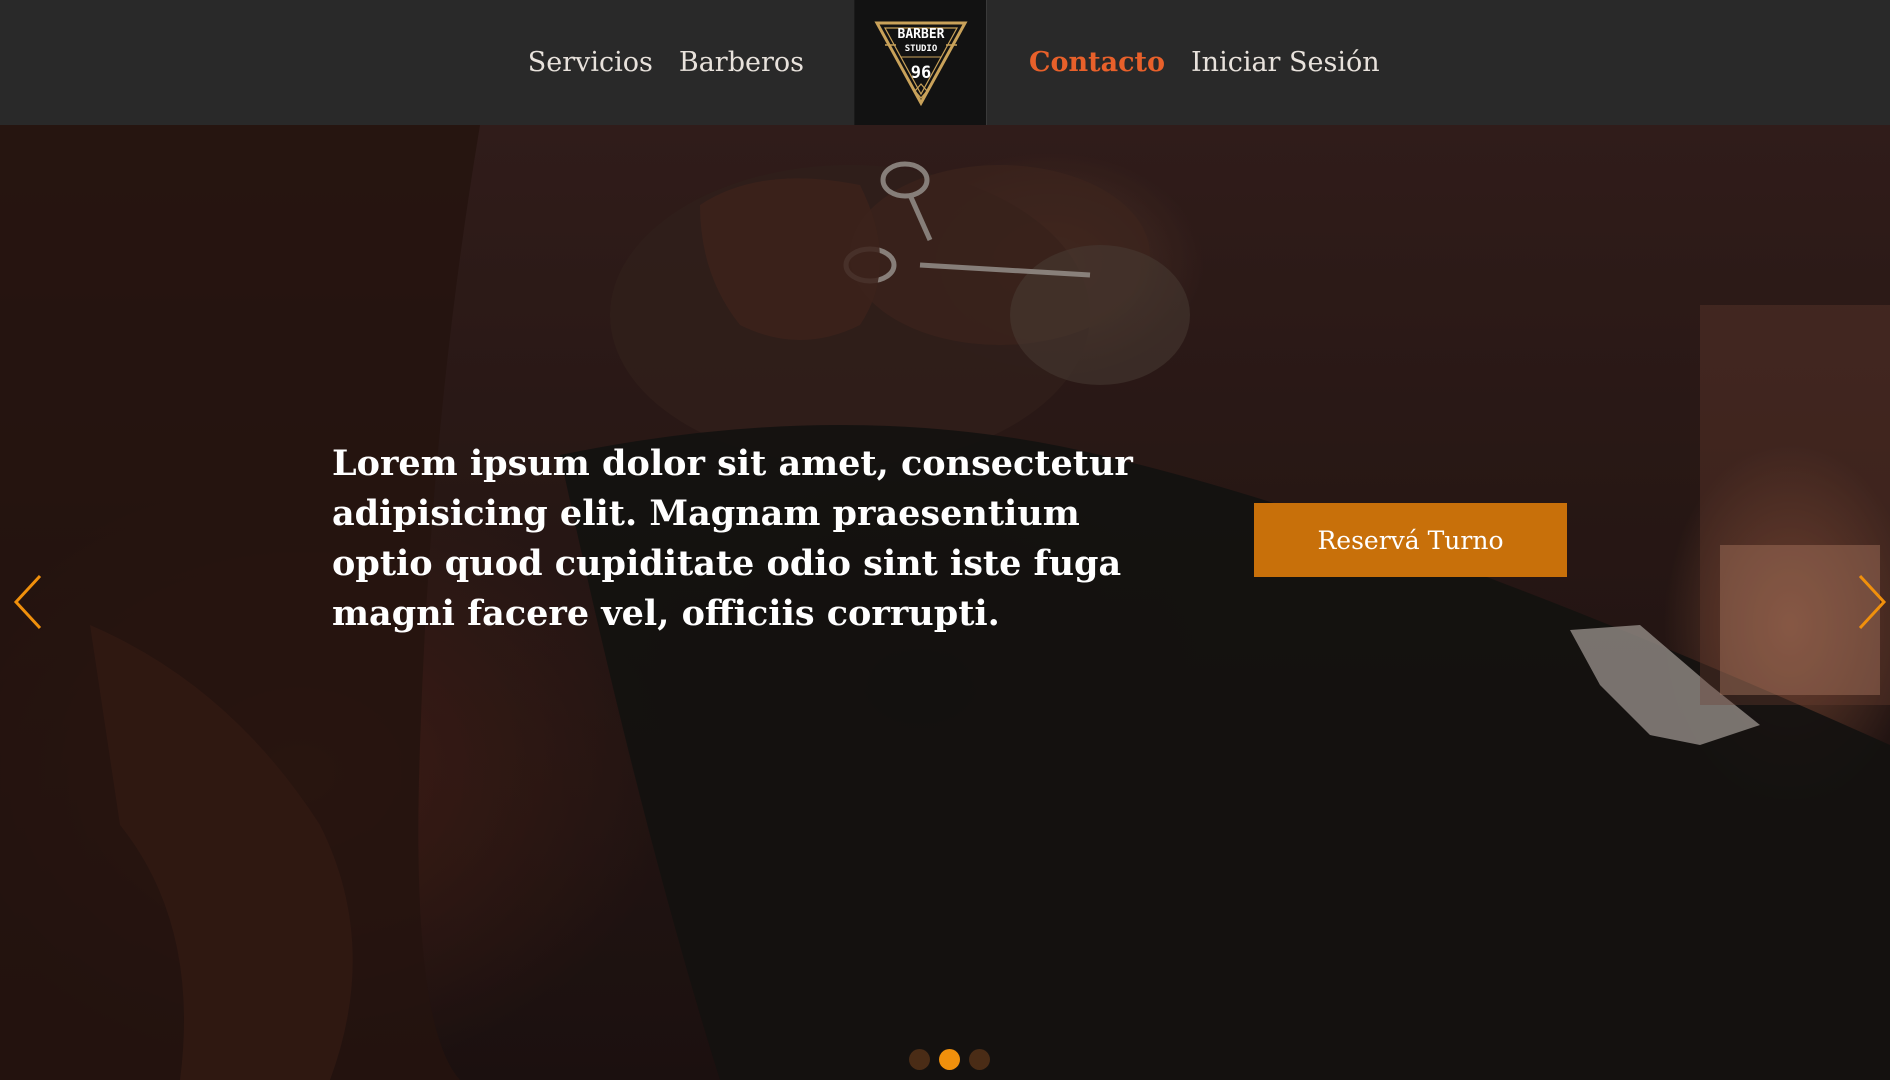  I want to click on nav-right: Contacto Iniciar Sesión, so click(1204, 62).